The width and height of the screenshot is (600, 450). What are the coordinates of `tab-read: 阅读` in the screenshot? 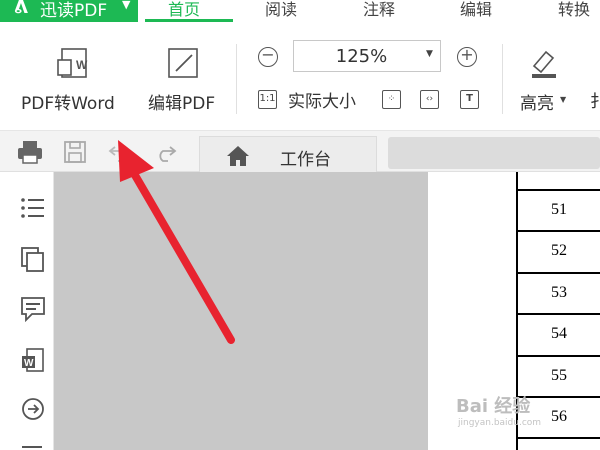 It's located at (281, 10).